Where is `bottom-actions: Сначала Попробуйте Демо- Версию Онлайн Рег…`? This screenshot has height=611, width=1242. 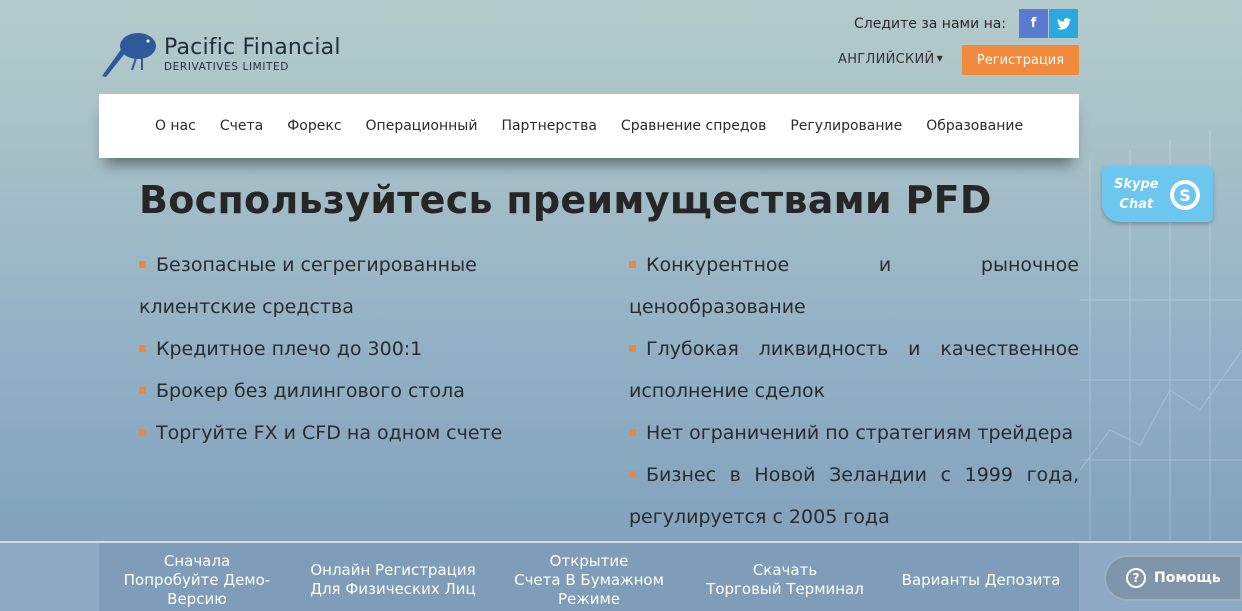
bottom-actions: Сначала Попробуйте Демо- Версию Онлайн Рег… is located at coordinates (589, 577).